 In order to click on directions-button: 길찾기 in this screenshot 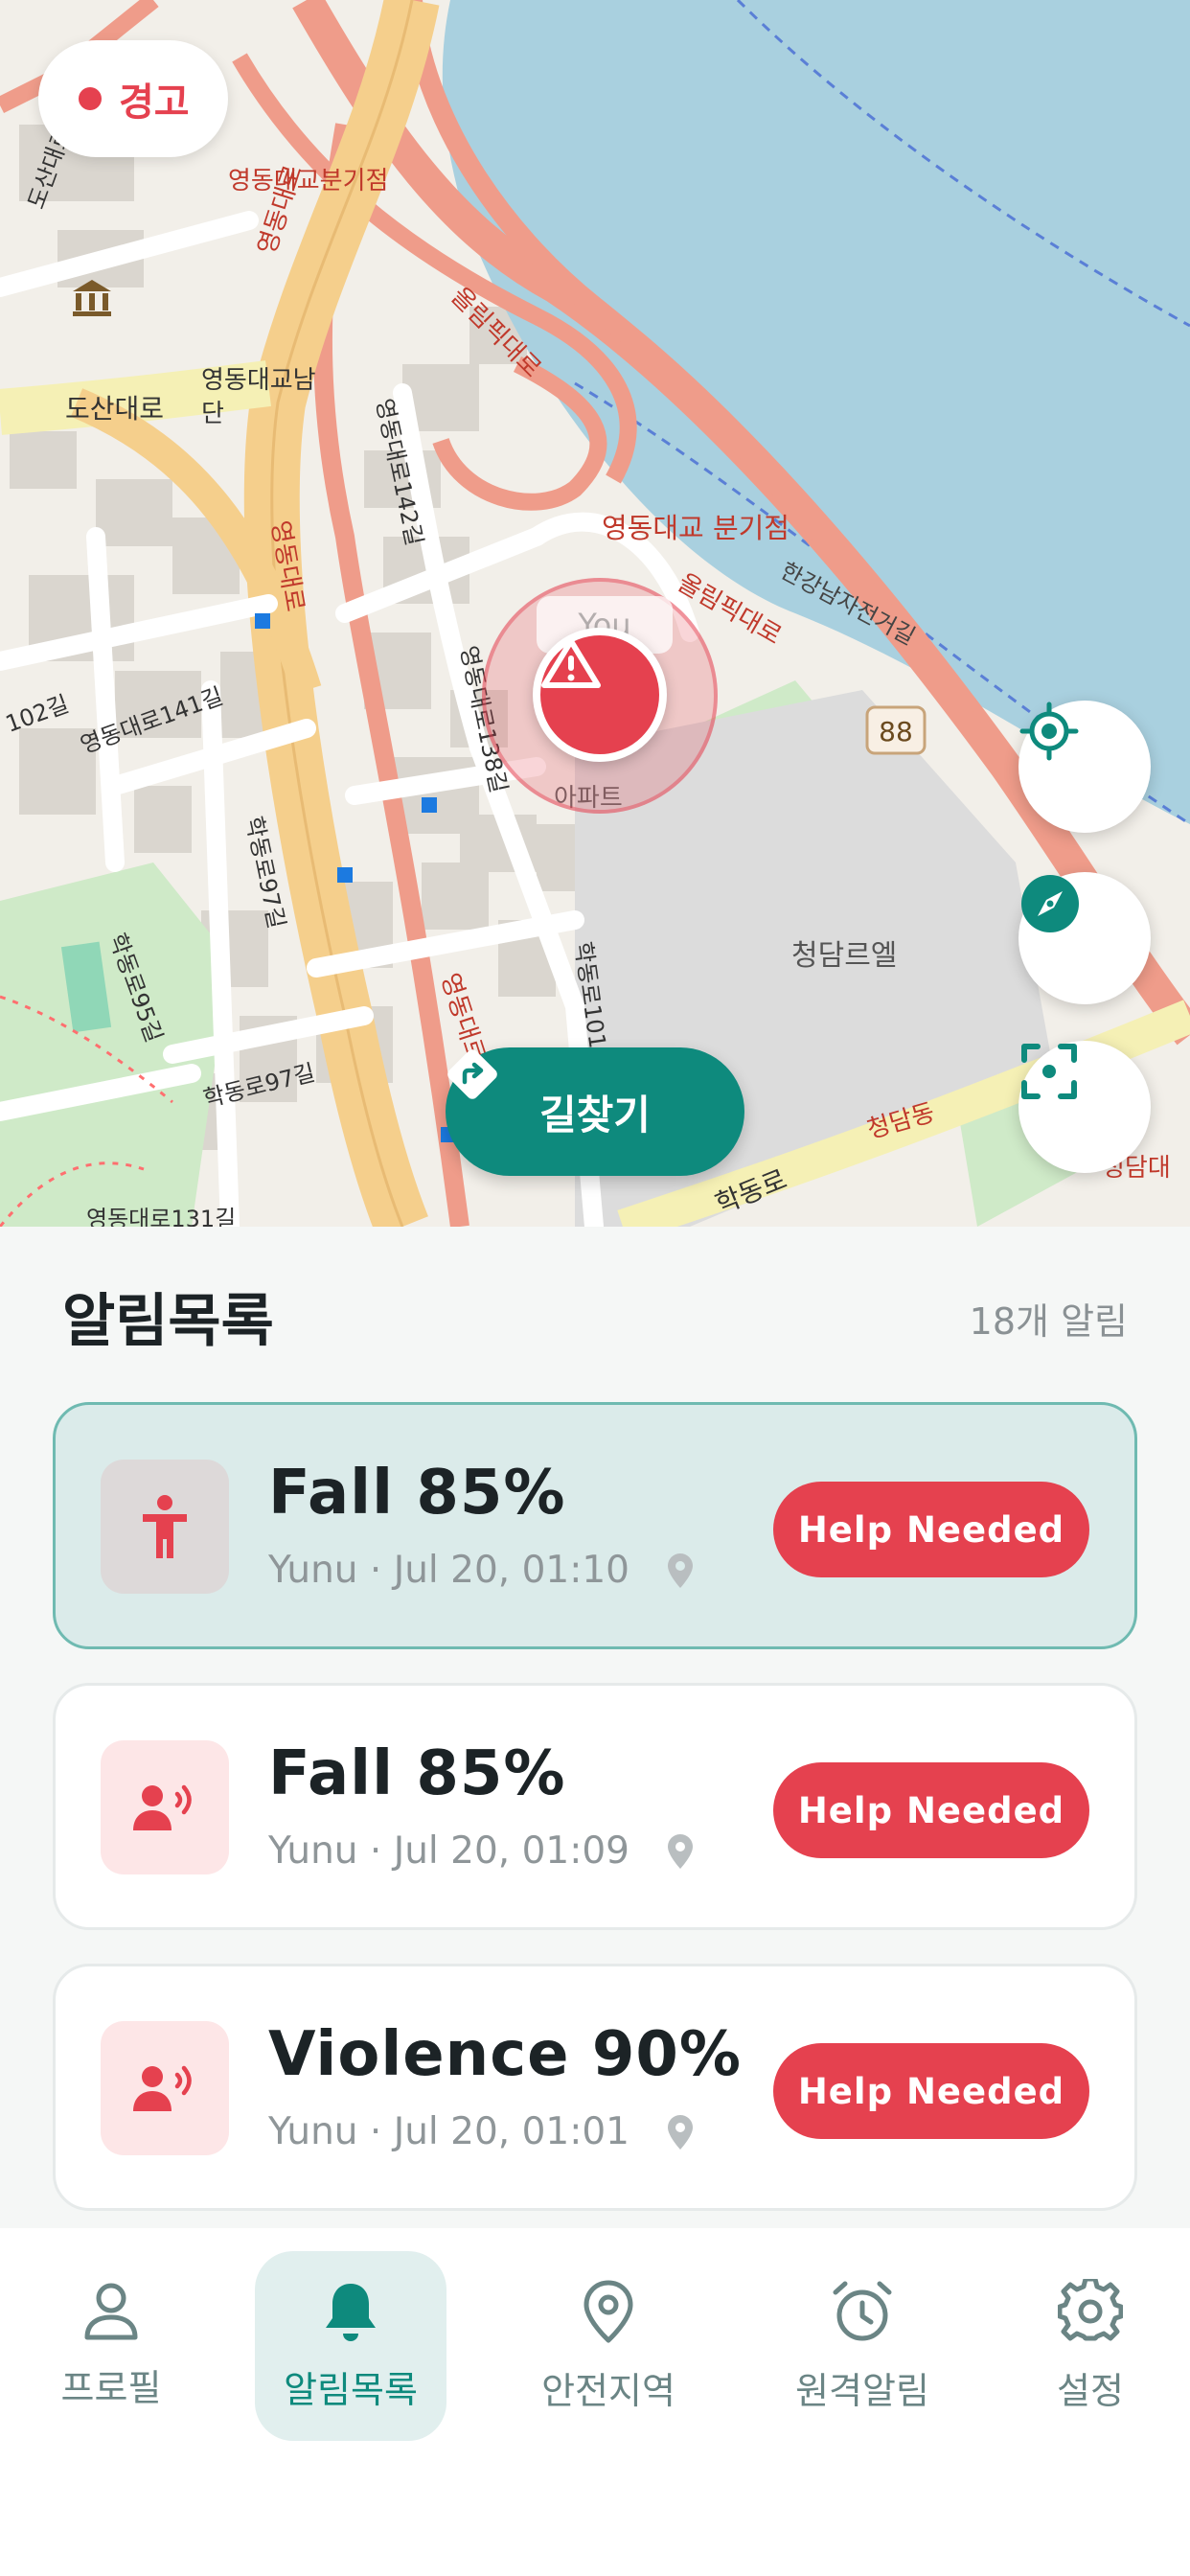, I will do `click(595, 1111)`.